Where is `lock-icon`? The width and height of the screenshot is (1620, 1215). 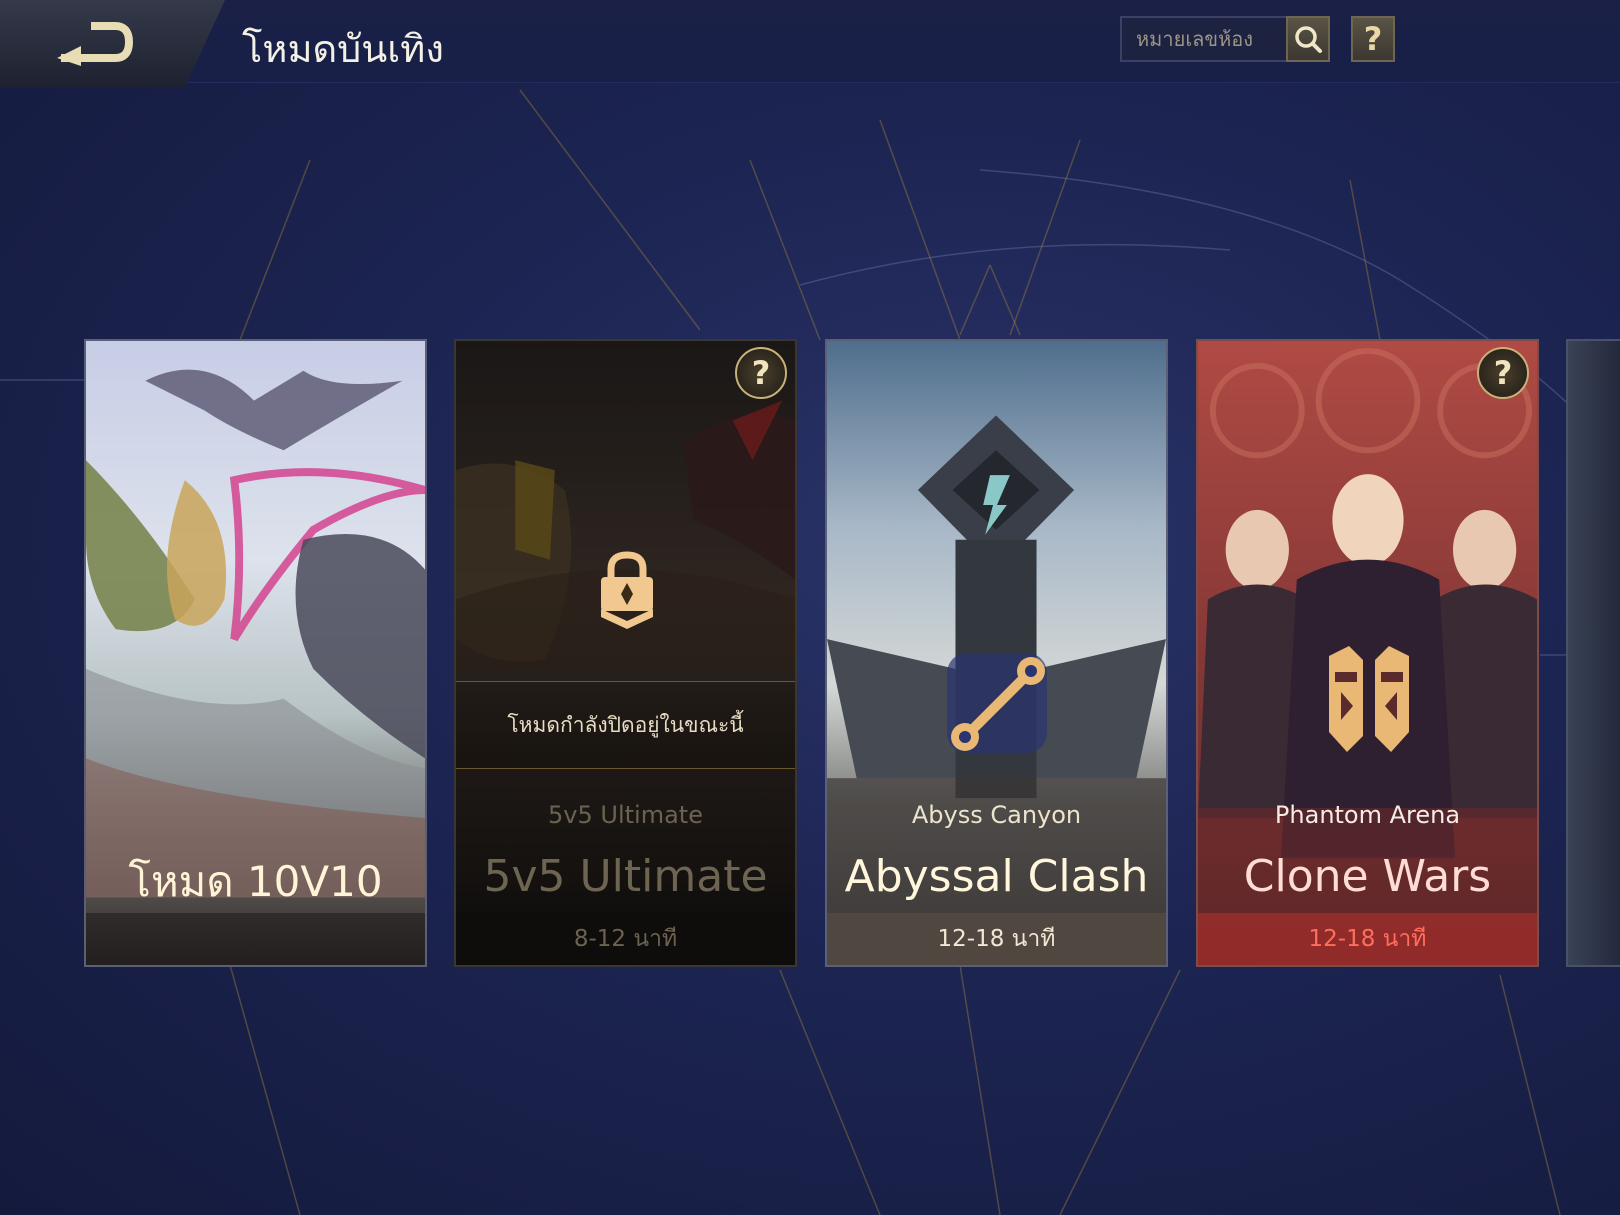 lock-icon is located at coordinates (627, 590).